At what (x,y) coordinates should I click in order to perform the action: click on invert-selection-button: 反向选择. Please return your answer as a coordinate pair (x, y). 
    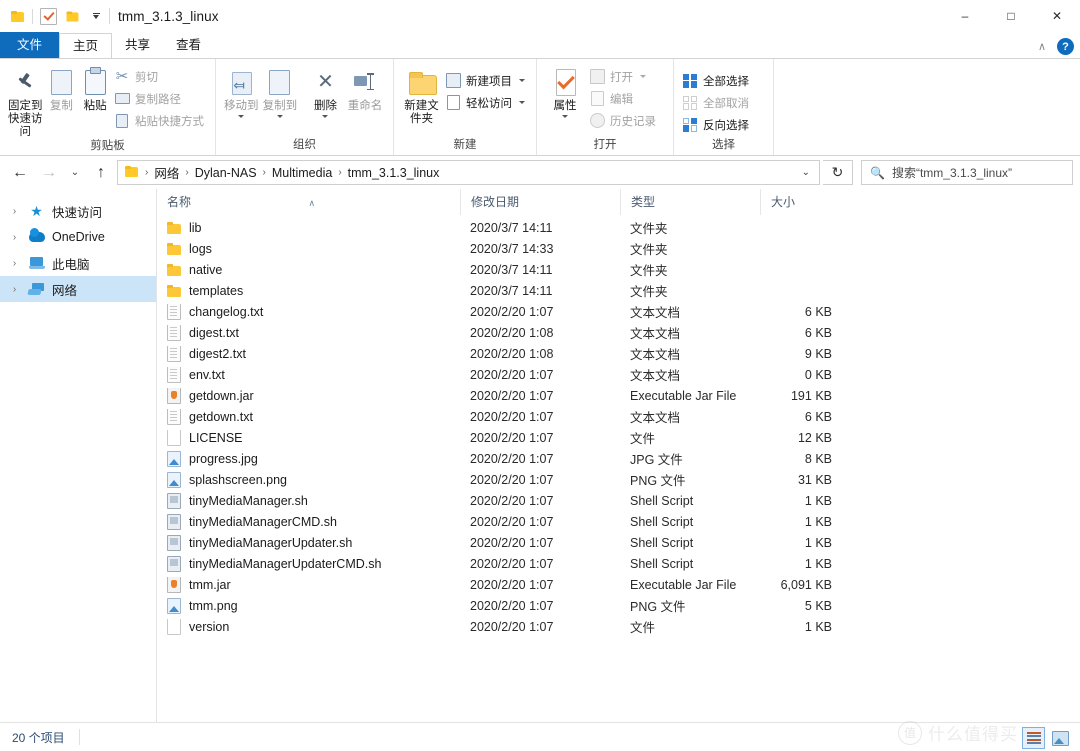
    Looking at the image, I should click on (717, 124).